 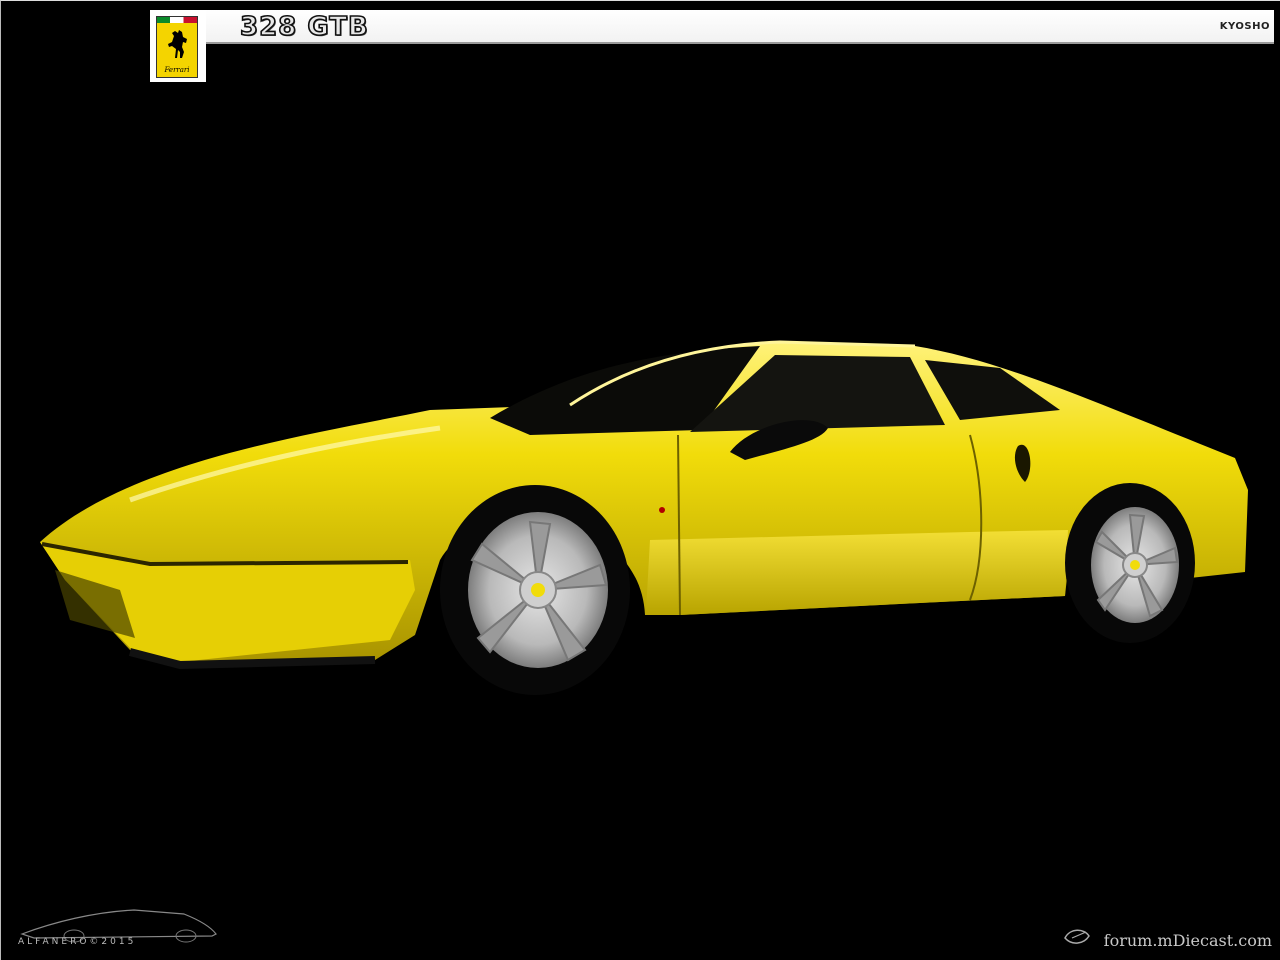 What do you see at coordinates (177, 20) in the screenshot?
I see `italian-flag-stripe` at bounding box center [177, 20].